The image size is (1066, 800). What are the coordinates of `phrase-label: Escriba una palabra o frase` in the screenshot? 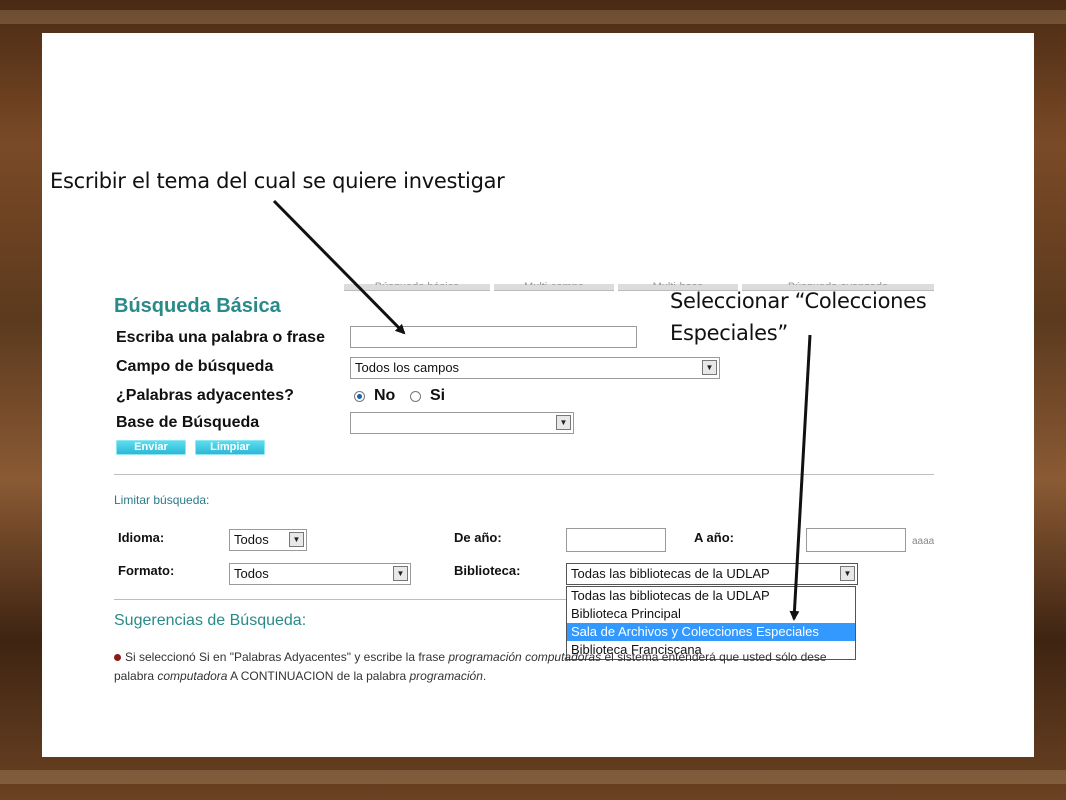 It's located at (220, 337).